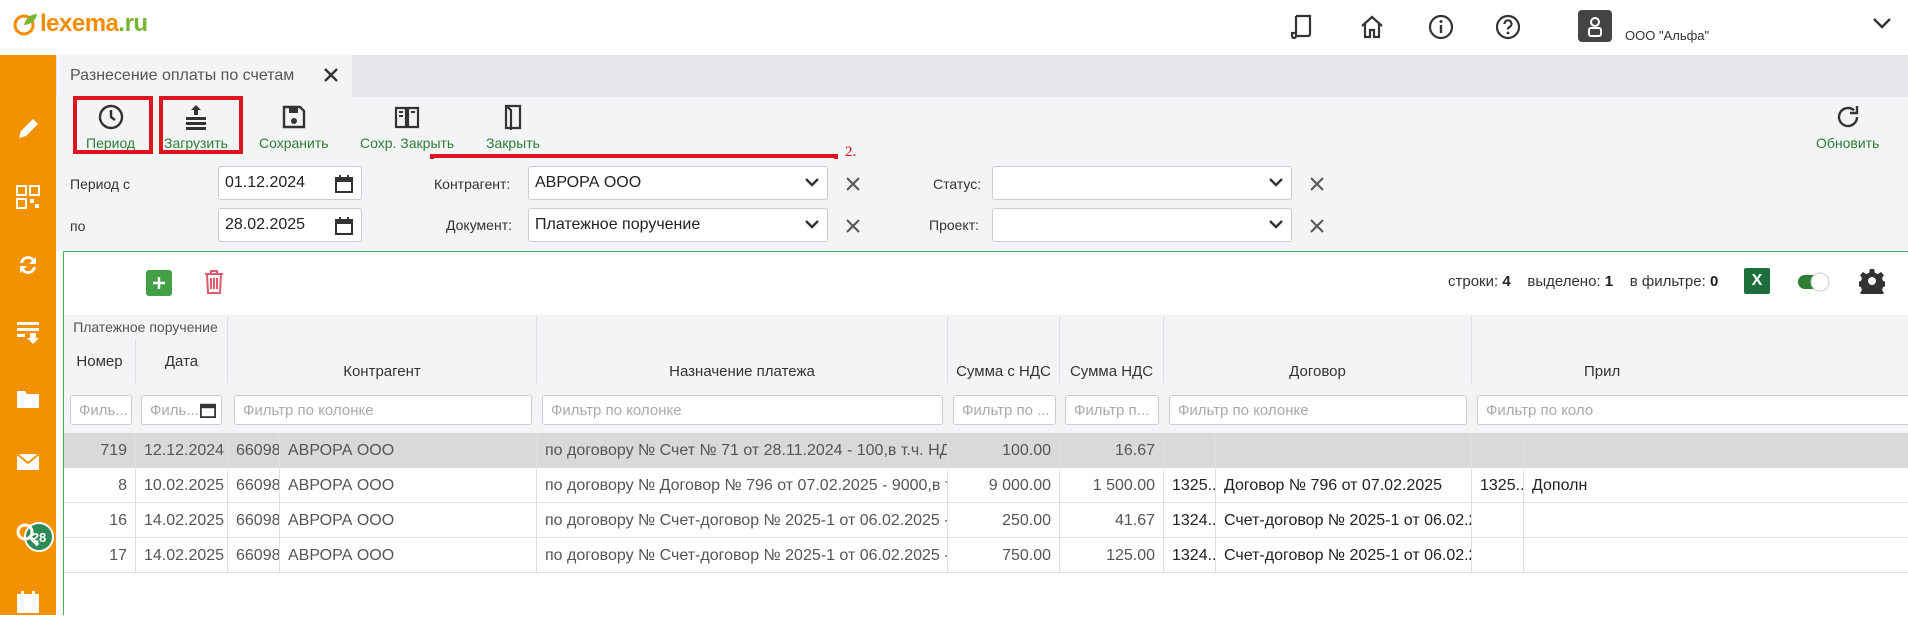 The image size is (1908, 624). I want to click on sidebar-item-download-list, so click(28, 332).